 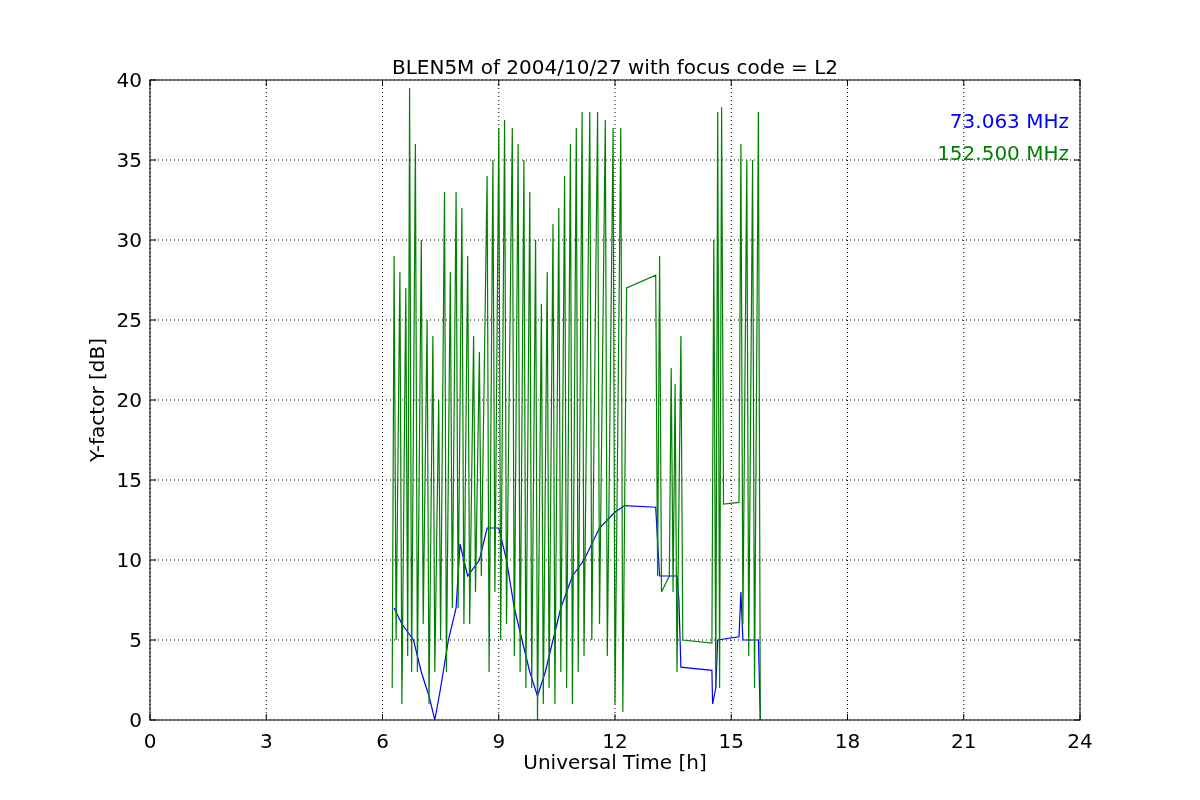 What do you see at coordinates (731, 741) in the screenshot?
I see `x-tick-label: 15` at bounding box center [731, 741].